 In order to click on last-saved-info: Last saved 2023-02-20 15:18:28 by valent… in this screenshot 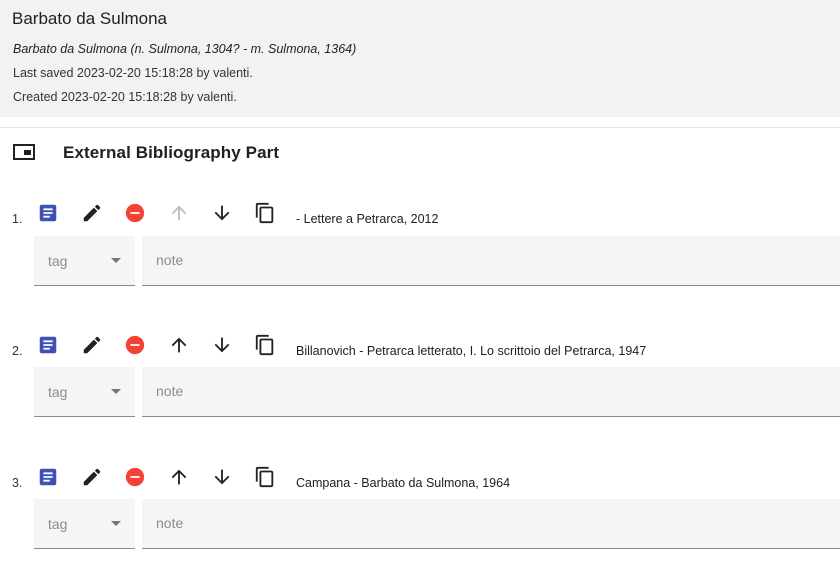, I will do `click(133, 73)`.